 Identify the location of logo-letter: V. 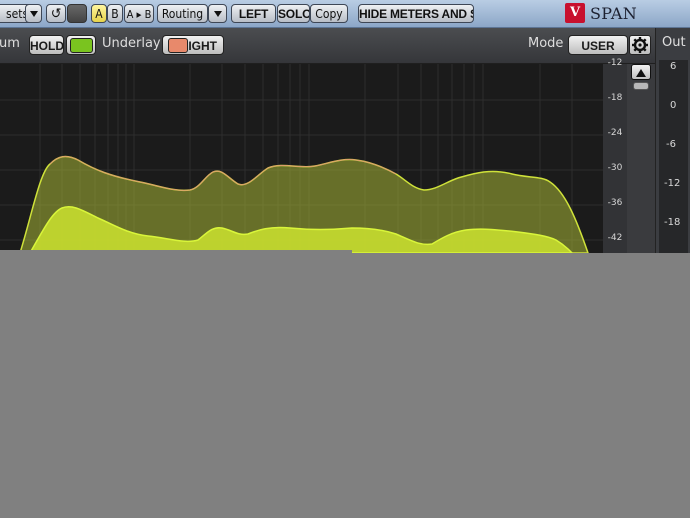
(575, 12).